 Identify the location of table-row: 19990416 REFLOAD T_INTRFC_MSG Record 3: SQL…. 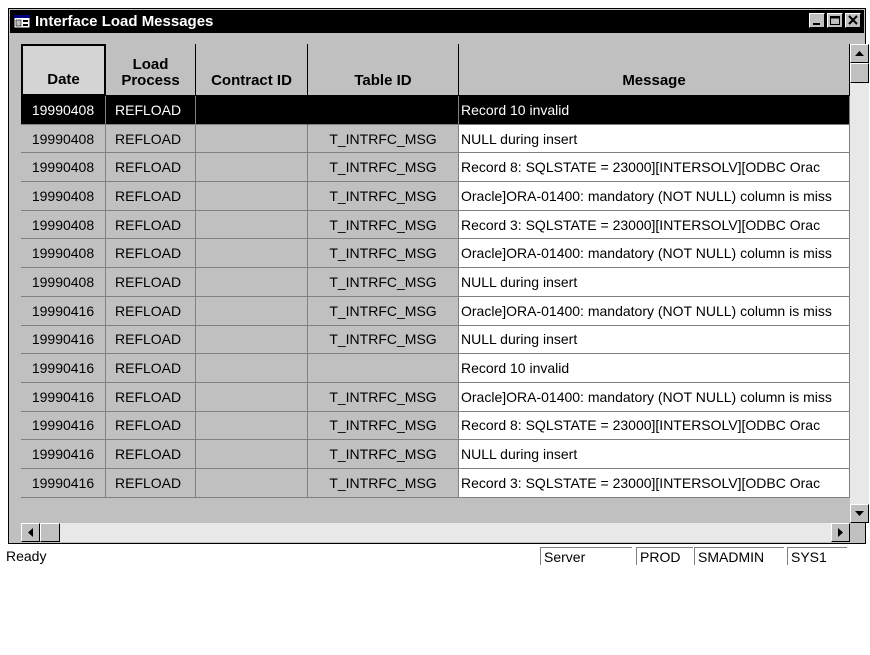
(435, 483).